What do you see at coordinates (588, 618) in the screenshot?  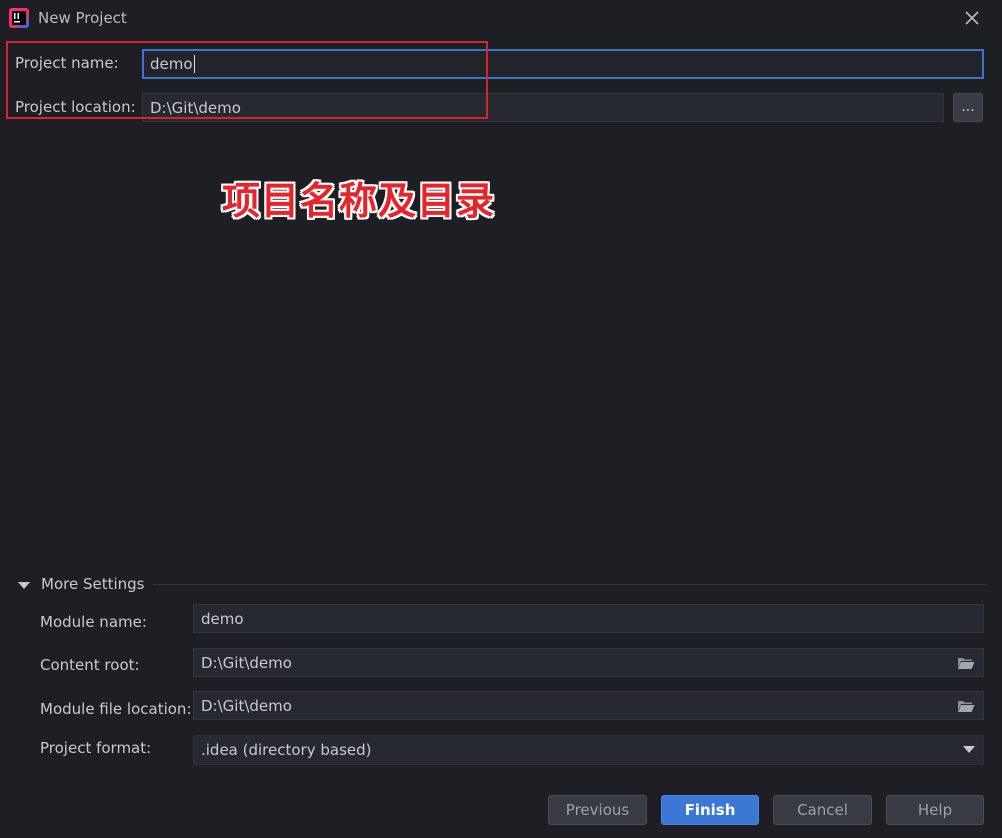 I see `module-name-input: demo` at bounding box center [588, 618].